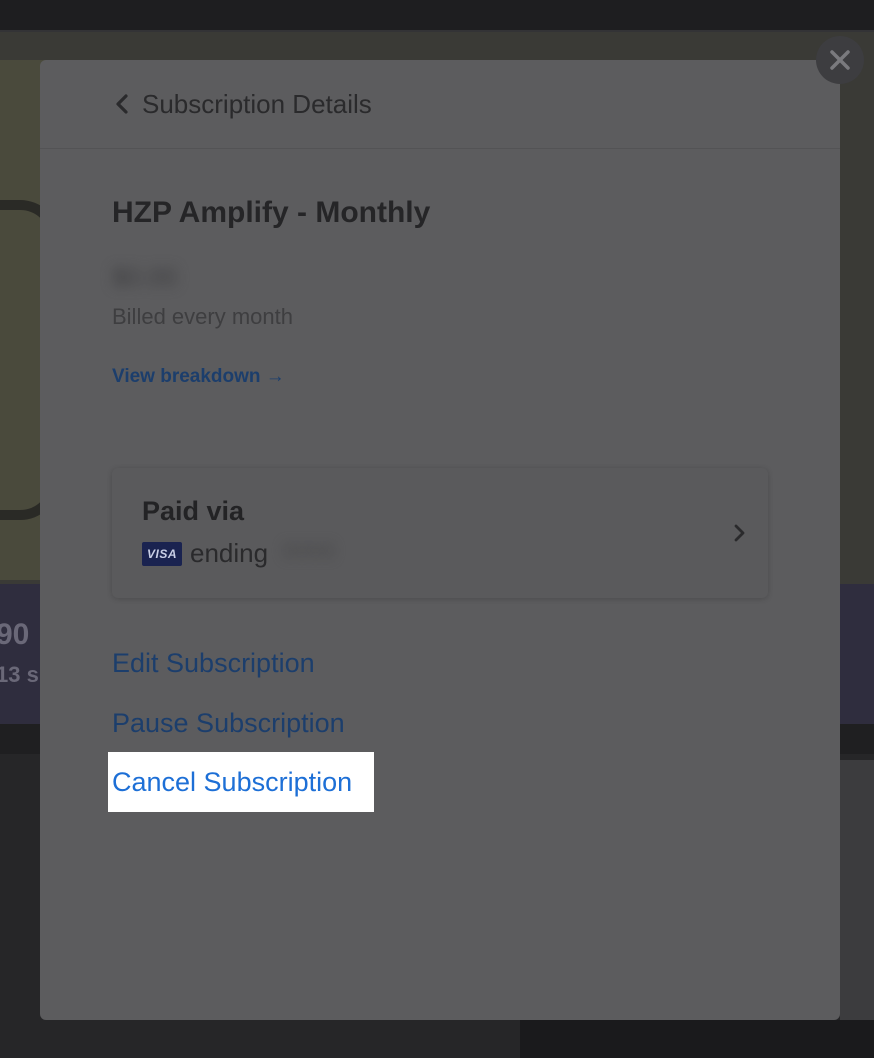  I want to click on chevron-right-icon, so click(739, 533).